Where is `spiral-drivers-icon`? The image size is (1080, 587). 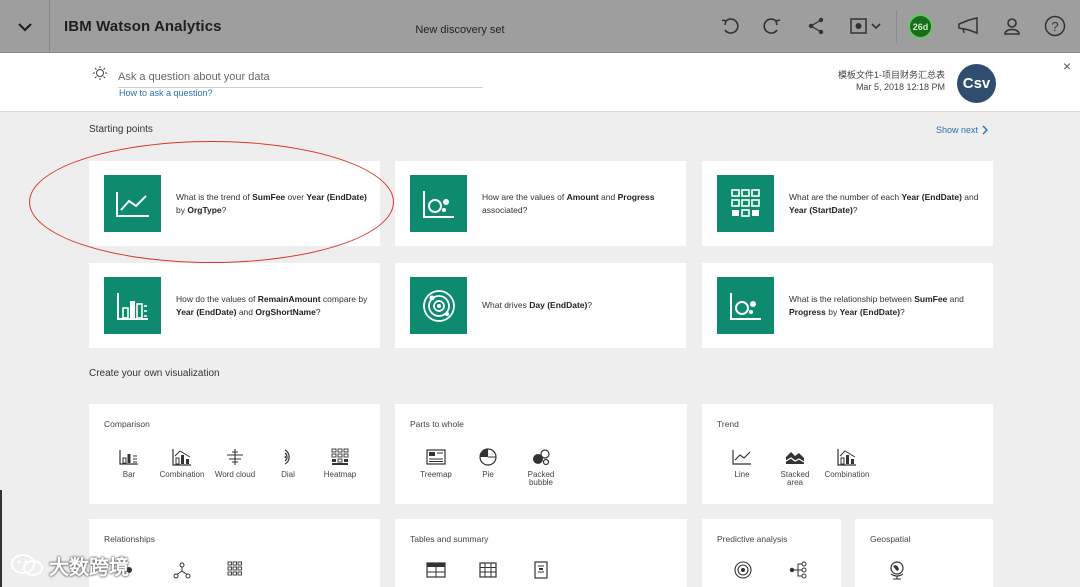 spiral-drivers-icon is located at coordinates (438, 305).